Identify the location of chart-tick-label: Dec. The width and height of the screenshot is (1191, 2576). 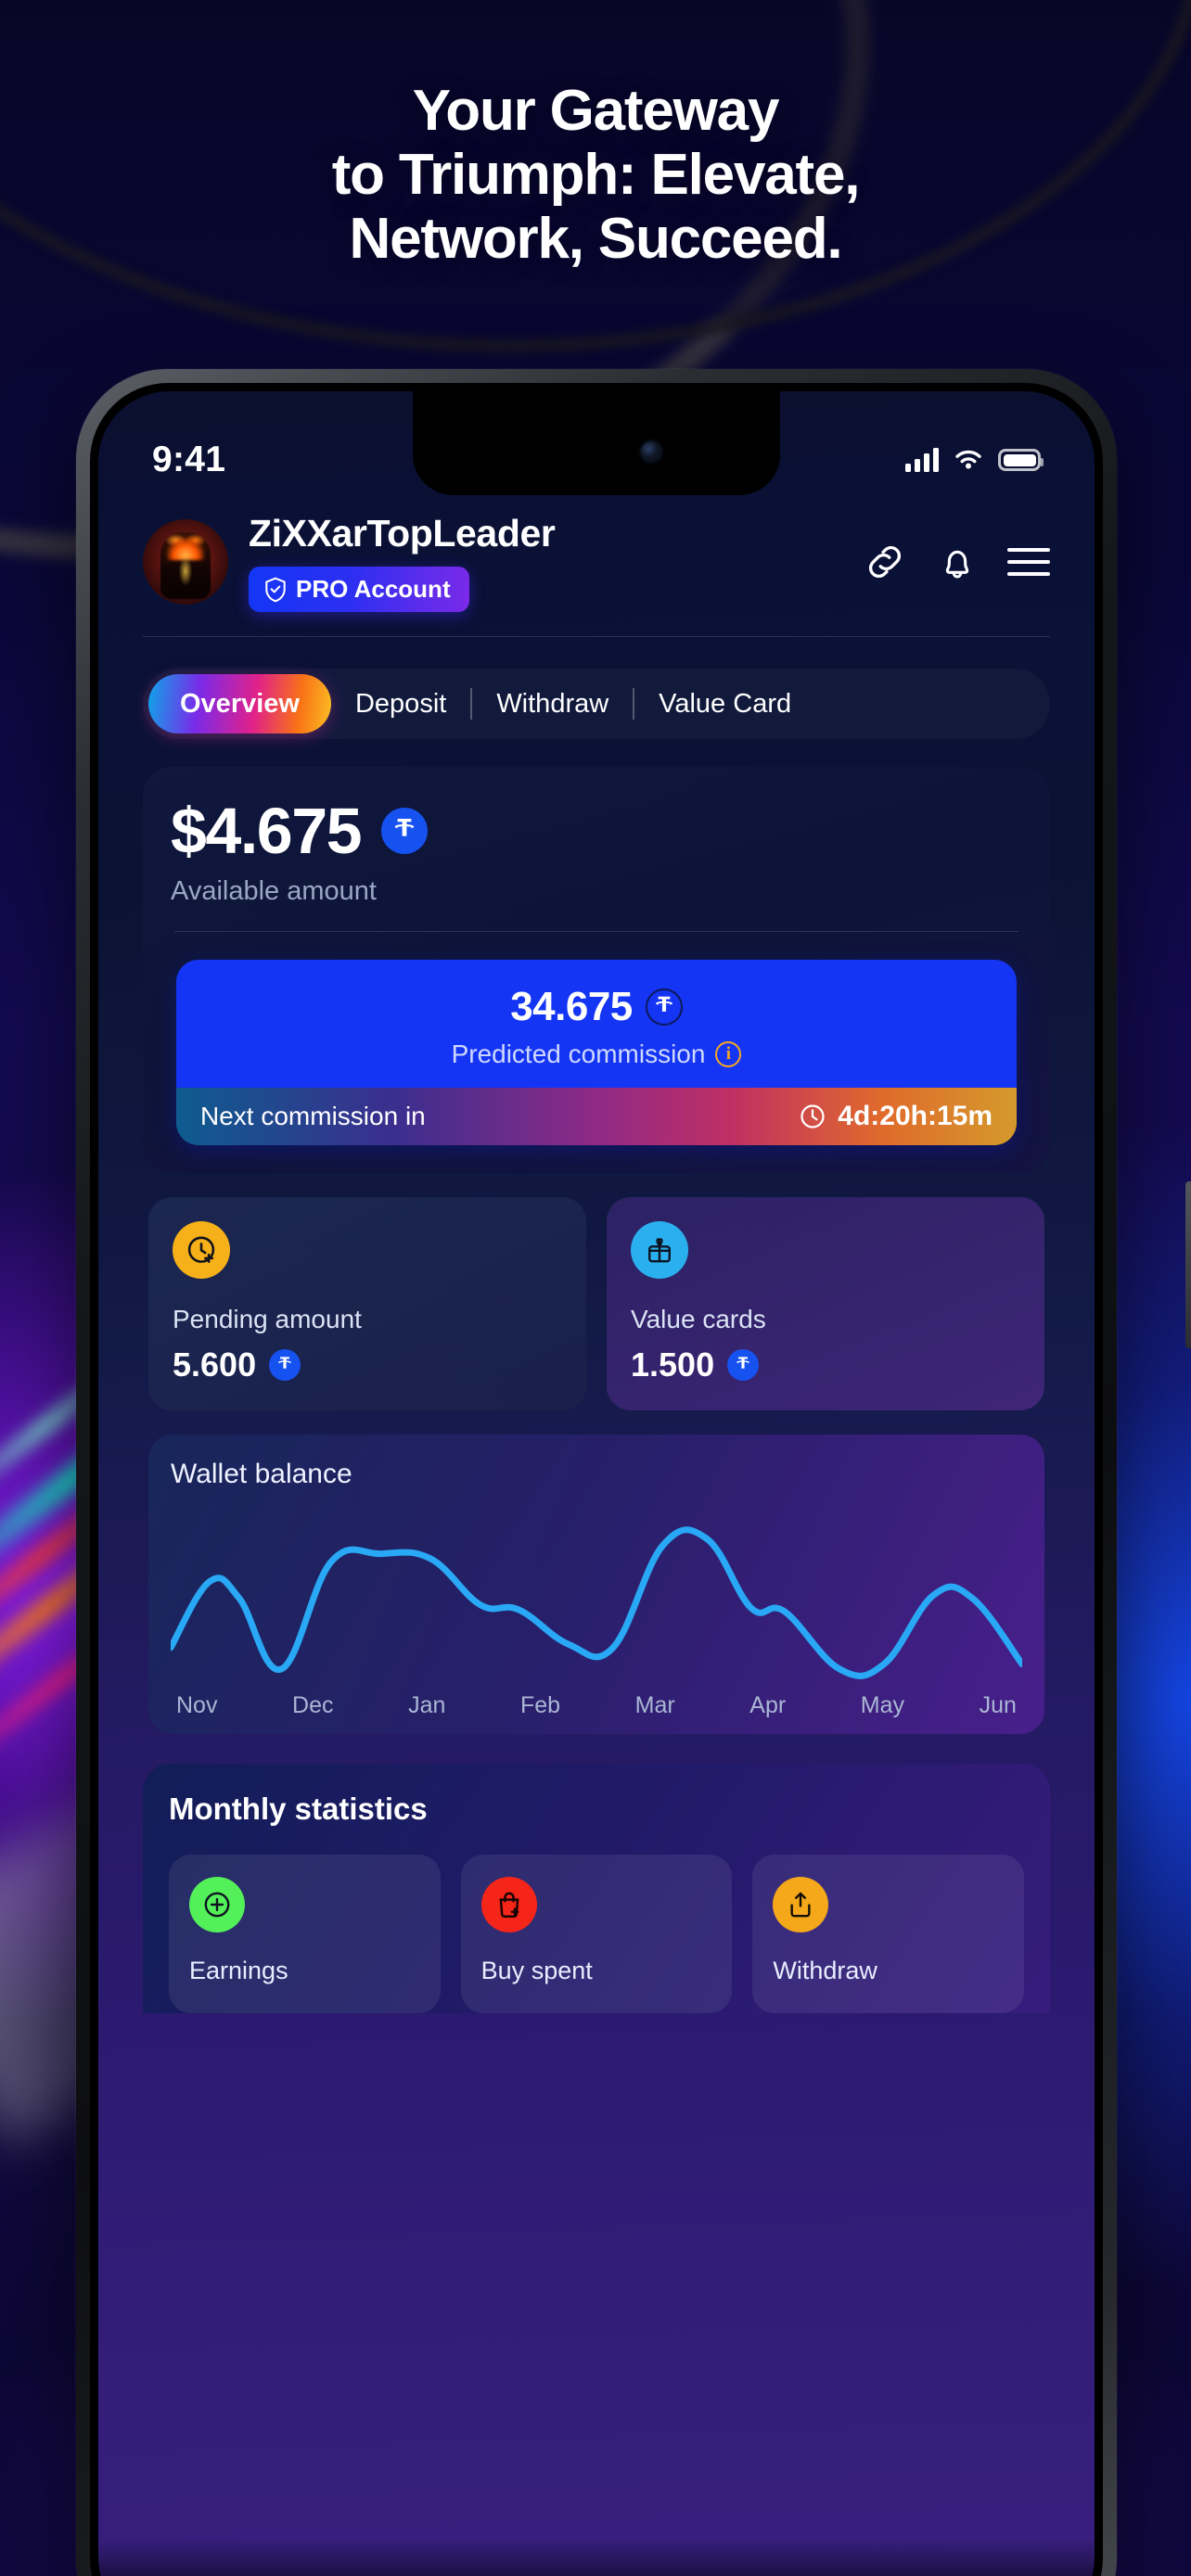
(313, 1705).